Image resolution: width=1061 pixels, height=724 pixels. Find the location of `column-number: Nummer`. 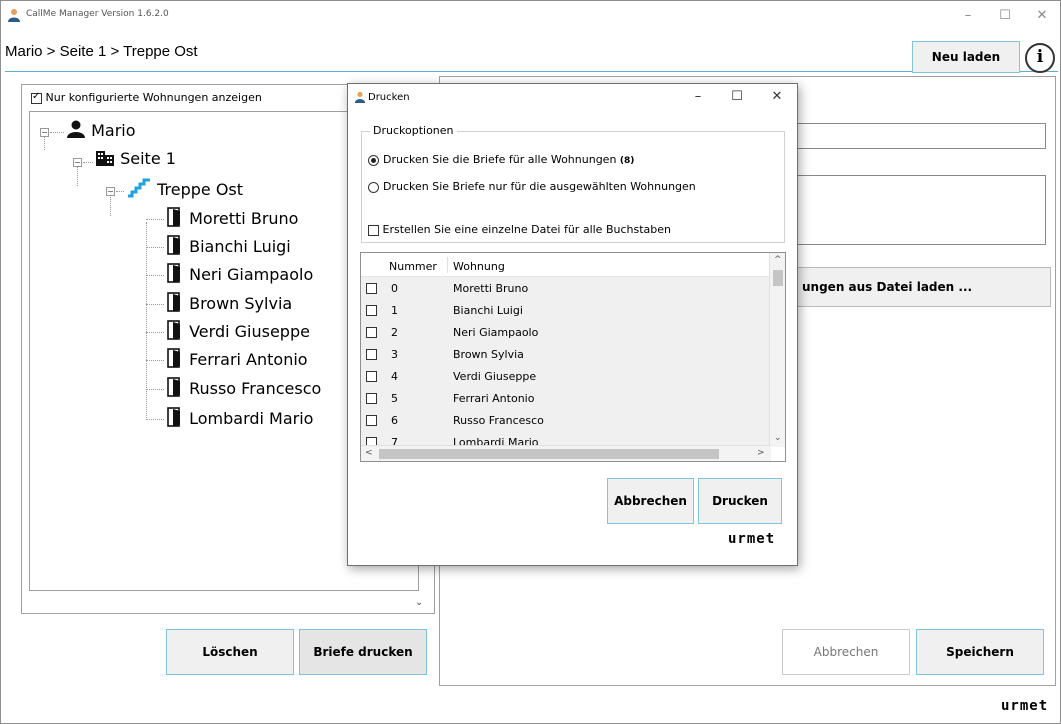

column-number: Nummer is located at coordinates (413, 266).